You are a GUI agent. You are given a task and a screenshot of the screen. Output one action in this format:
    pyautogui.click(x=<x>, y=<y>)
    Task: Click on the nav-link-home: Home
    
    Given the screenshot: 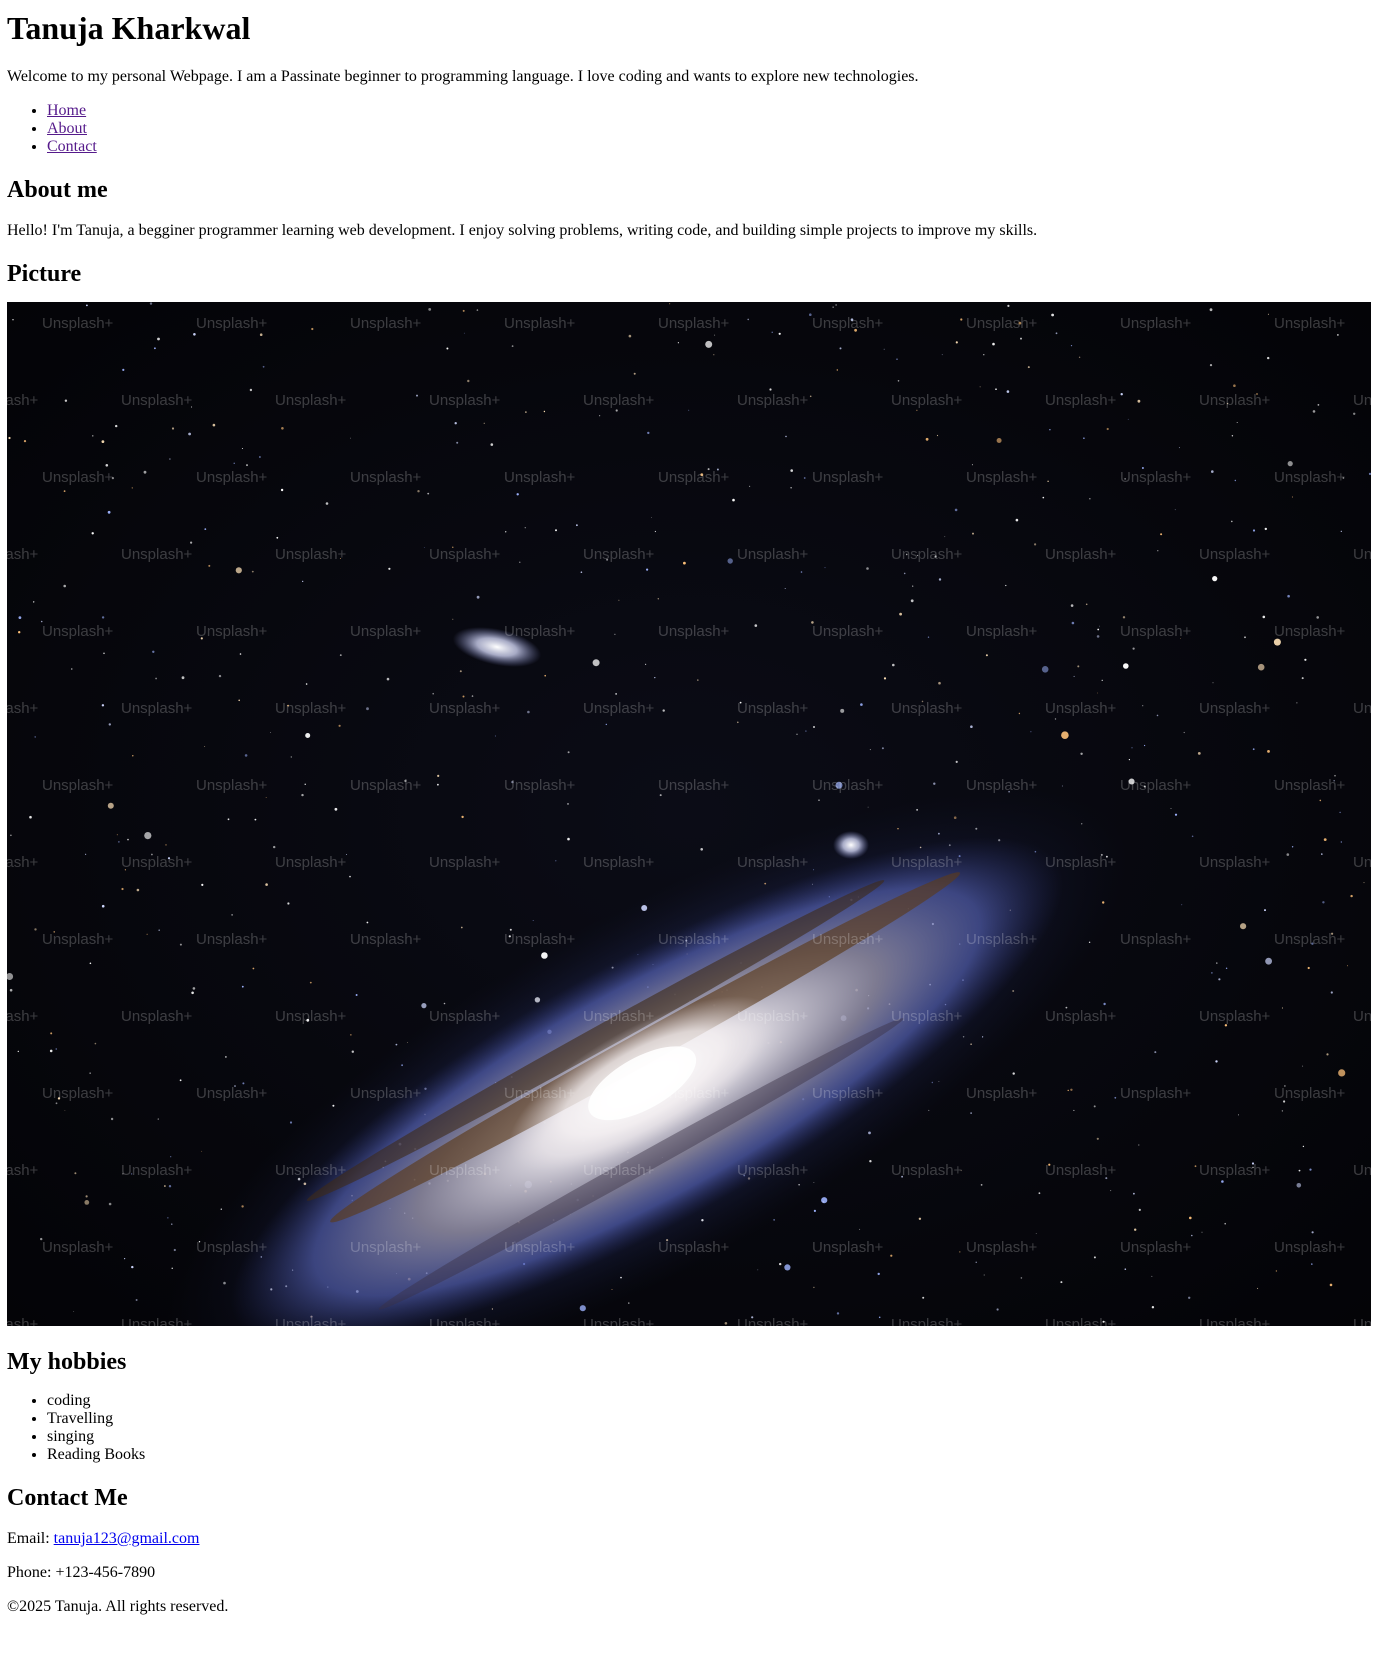 What is the action you would take?
    pyautogui.click(x=66, y=110)
    